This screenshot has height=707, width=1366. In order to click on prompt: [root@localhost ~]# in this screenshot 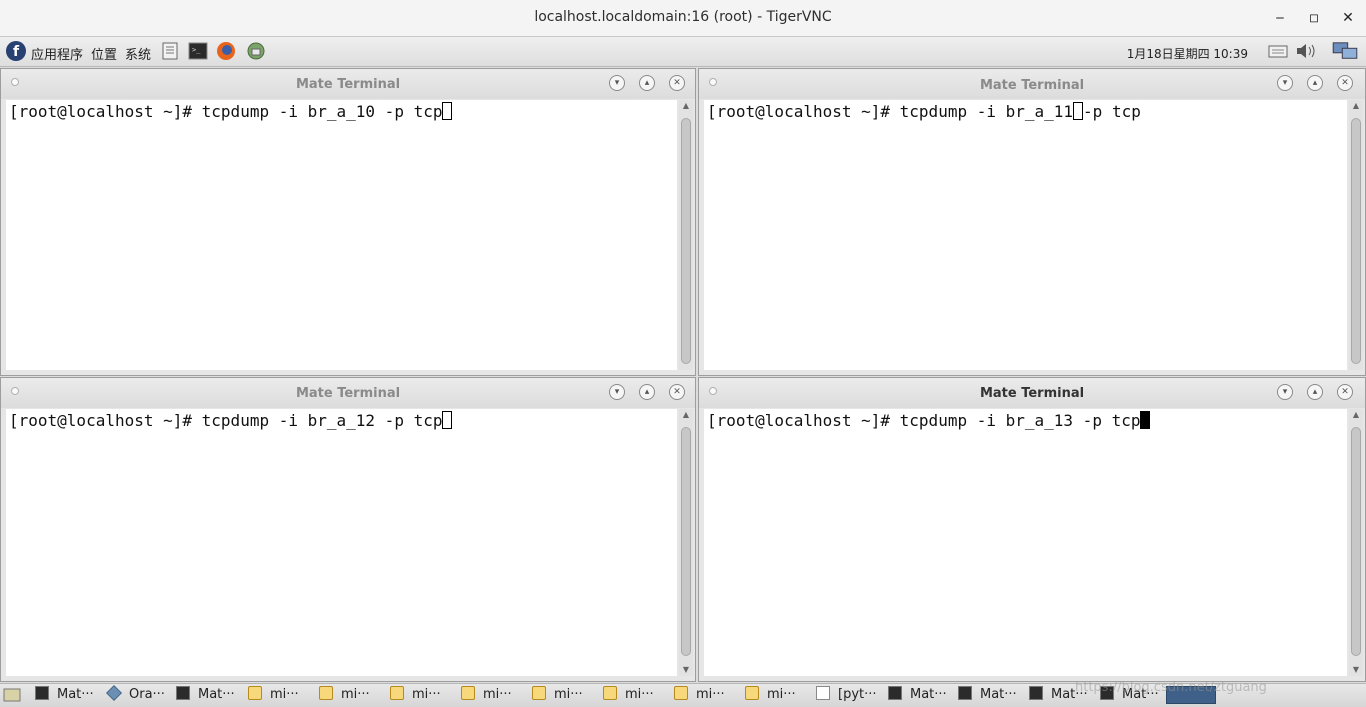, I will do `click(105, 420)`.